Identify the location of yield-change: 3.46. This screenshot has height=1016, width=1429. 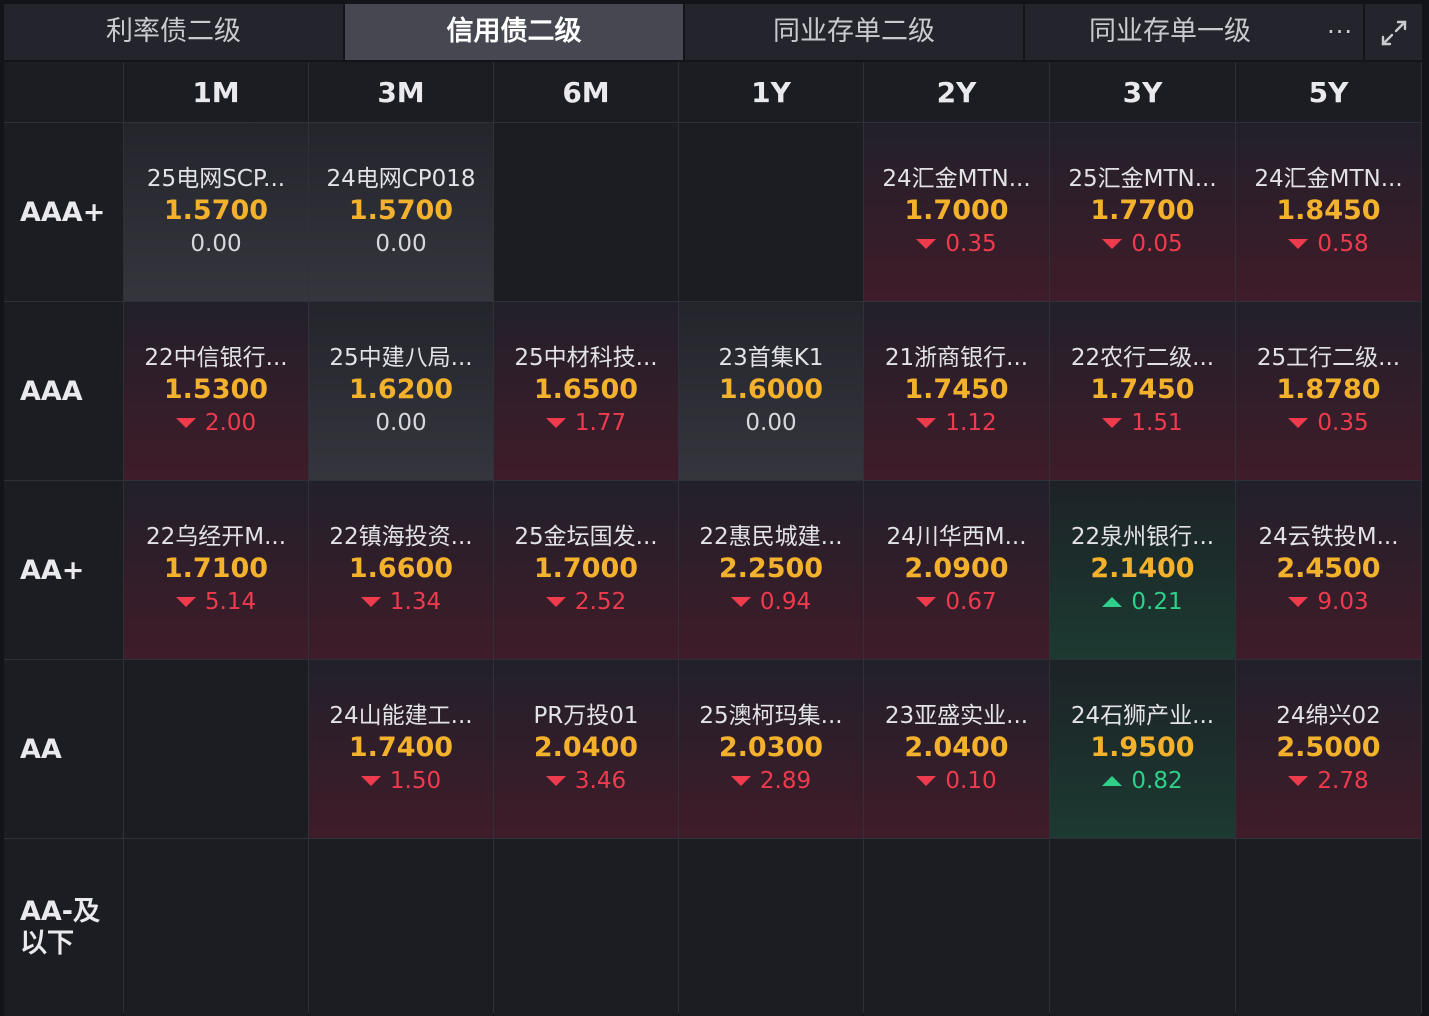
(586, 781).